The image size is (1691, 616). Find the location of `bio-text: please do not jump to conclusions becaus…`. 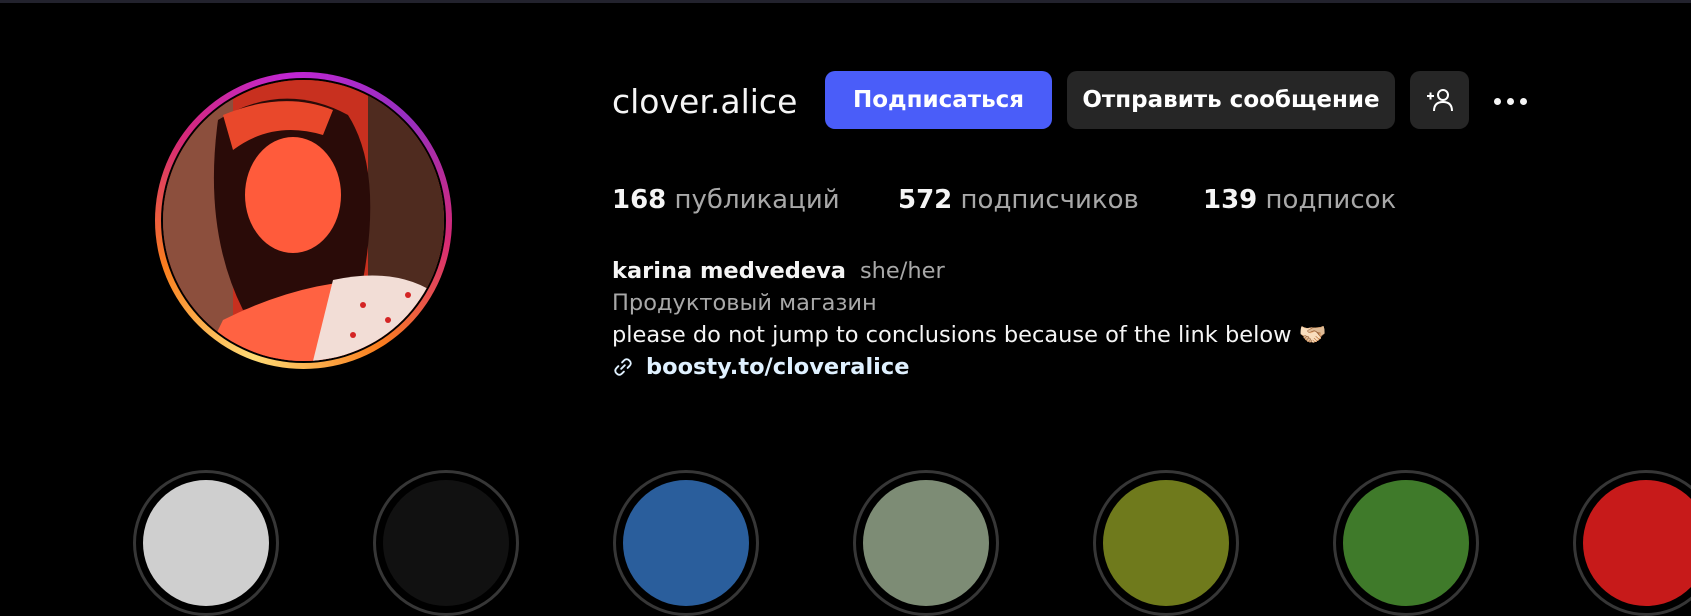

bio-text: please do not jump to conclusions becaus… is located at coordinates (969, 335).